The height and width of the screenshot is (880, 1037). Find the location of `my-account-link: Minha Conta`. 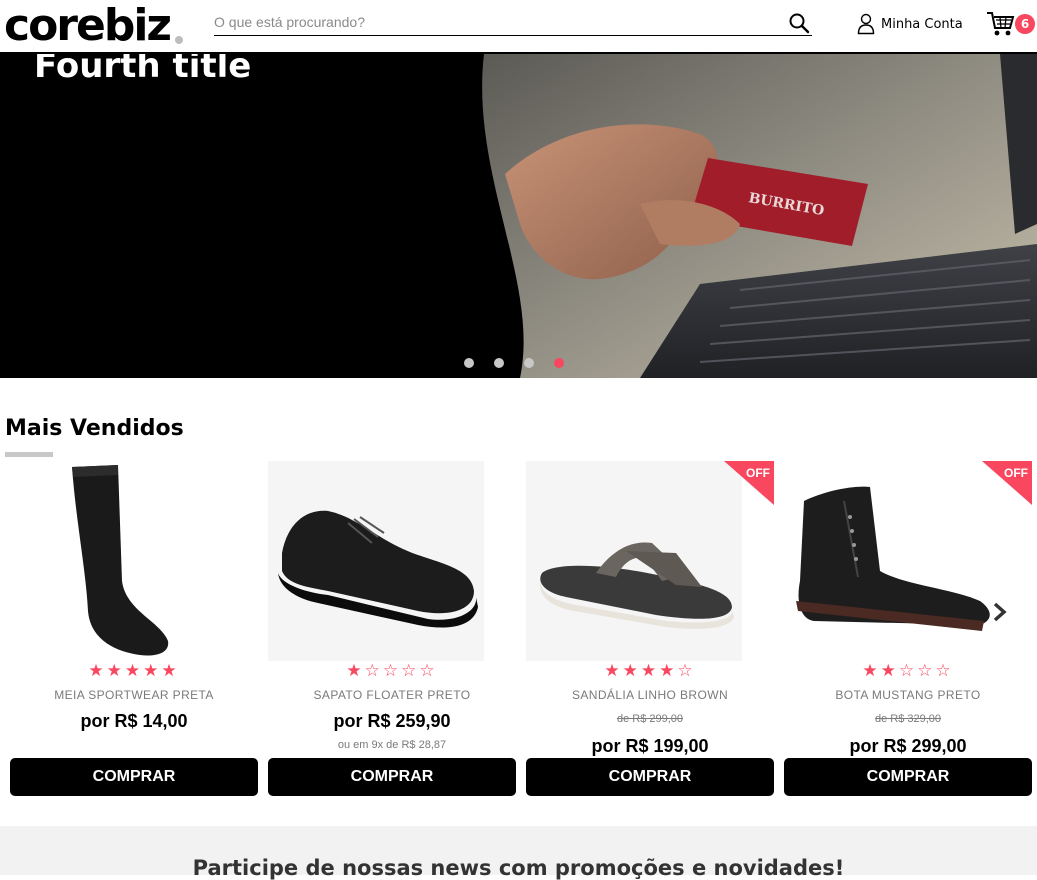

my-account-link: Minha Conta is located at coordinates (910, 24).